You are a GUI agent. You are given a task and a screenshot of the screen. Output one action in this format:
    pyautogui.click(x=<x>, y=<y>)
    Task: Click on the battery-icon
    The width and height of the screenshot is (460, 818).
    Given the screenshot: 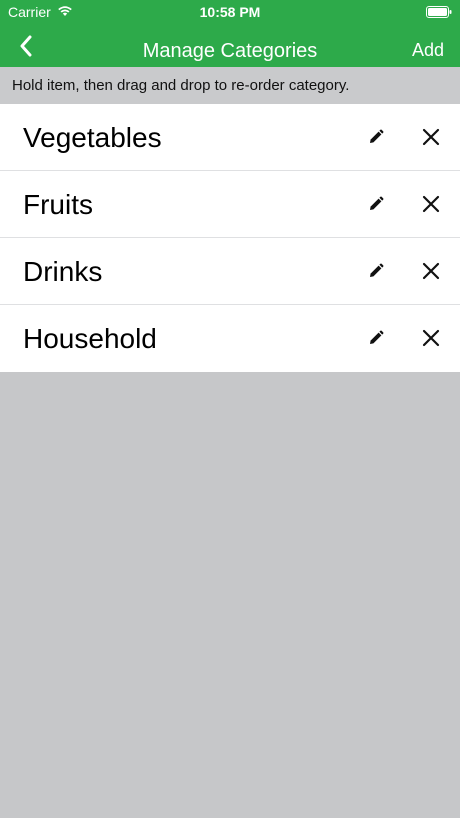 What is the action you would take?
    pyautogui.click(x=439, y=11)
    